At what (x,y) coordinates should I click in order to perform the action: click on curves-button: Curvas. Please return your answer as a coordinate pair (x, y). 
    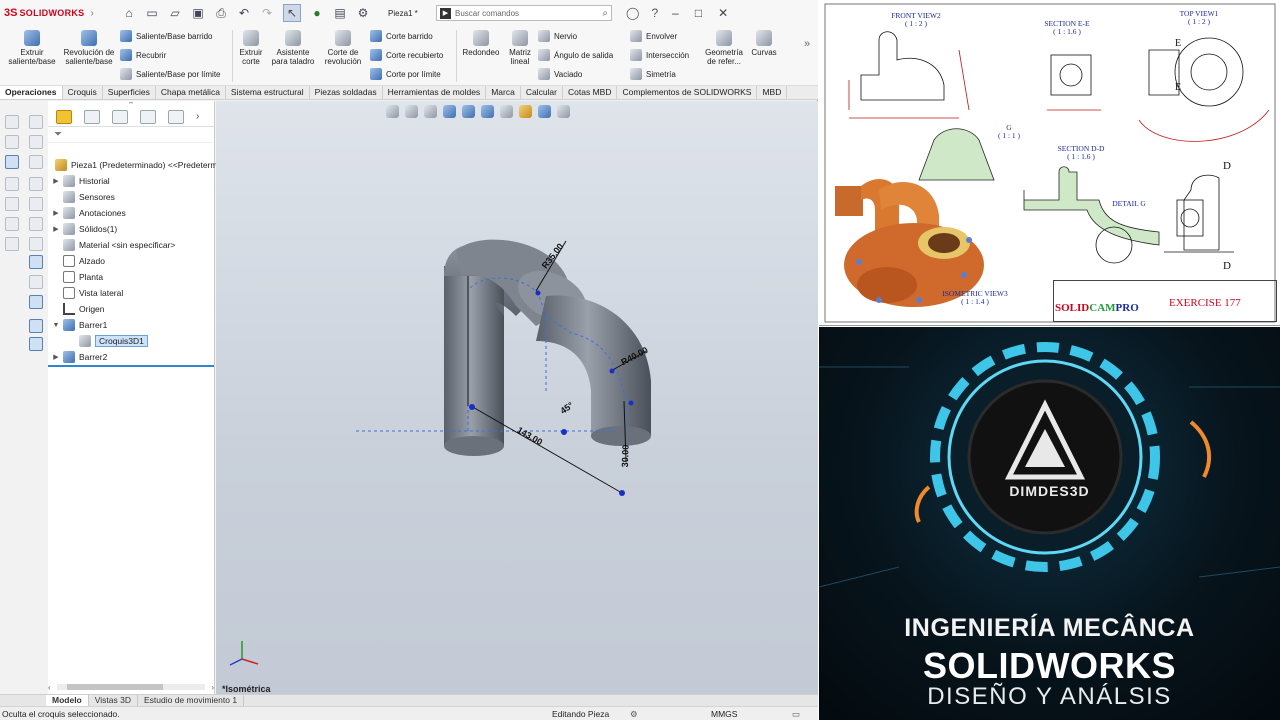
    Looking at the image, I should click on (764, 43).